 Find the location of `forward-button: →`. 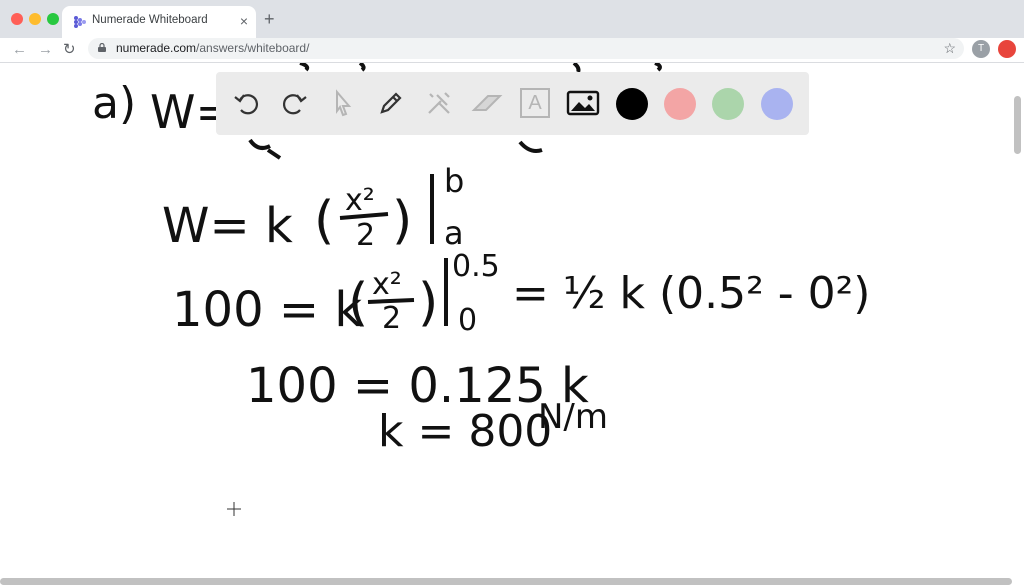

forward-button: → is located at coordinates (45, 50).